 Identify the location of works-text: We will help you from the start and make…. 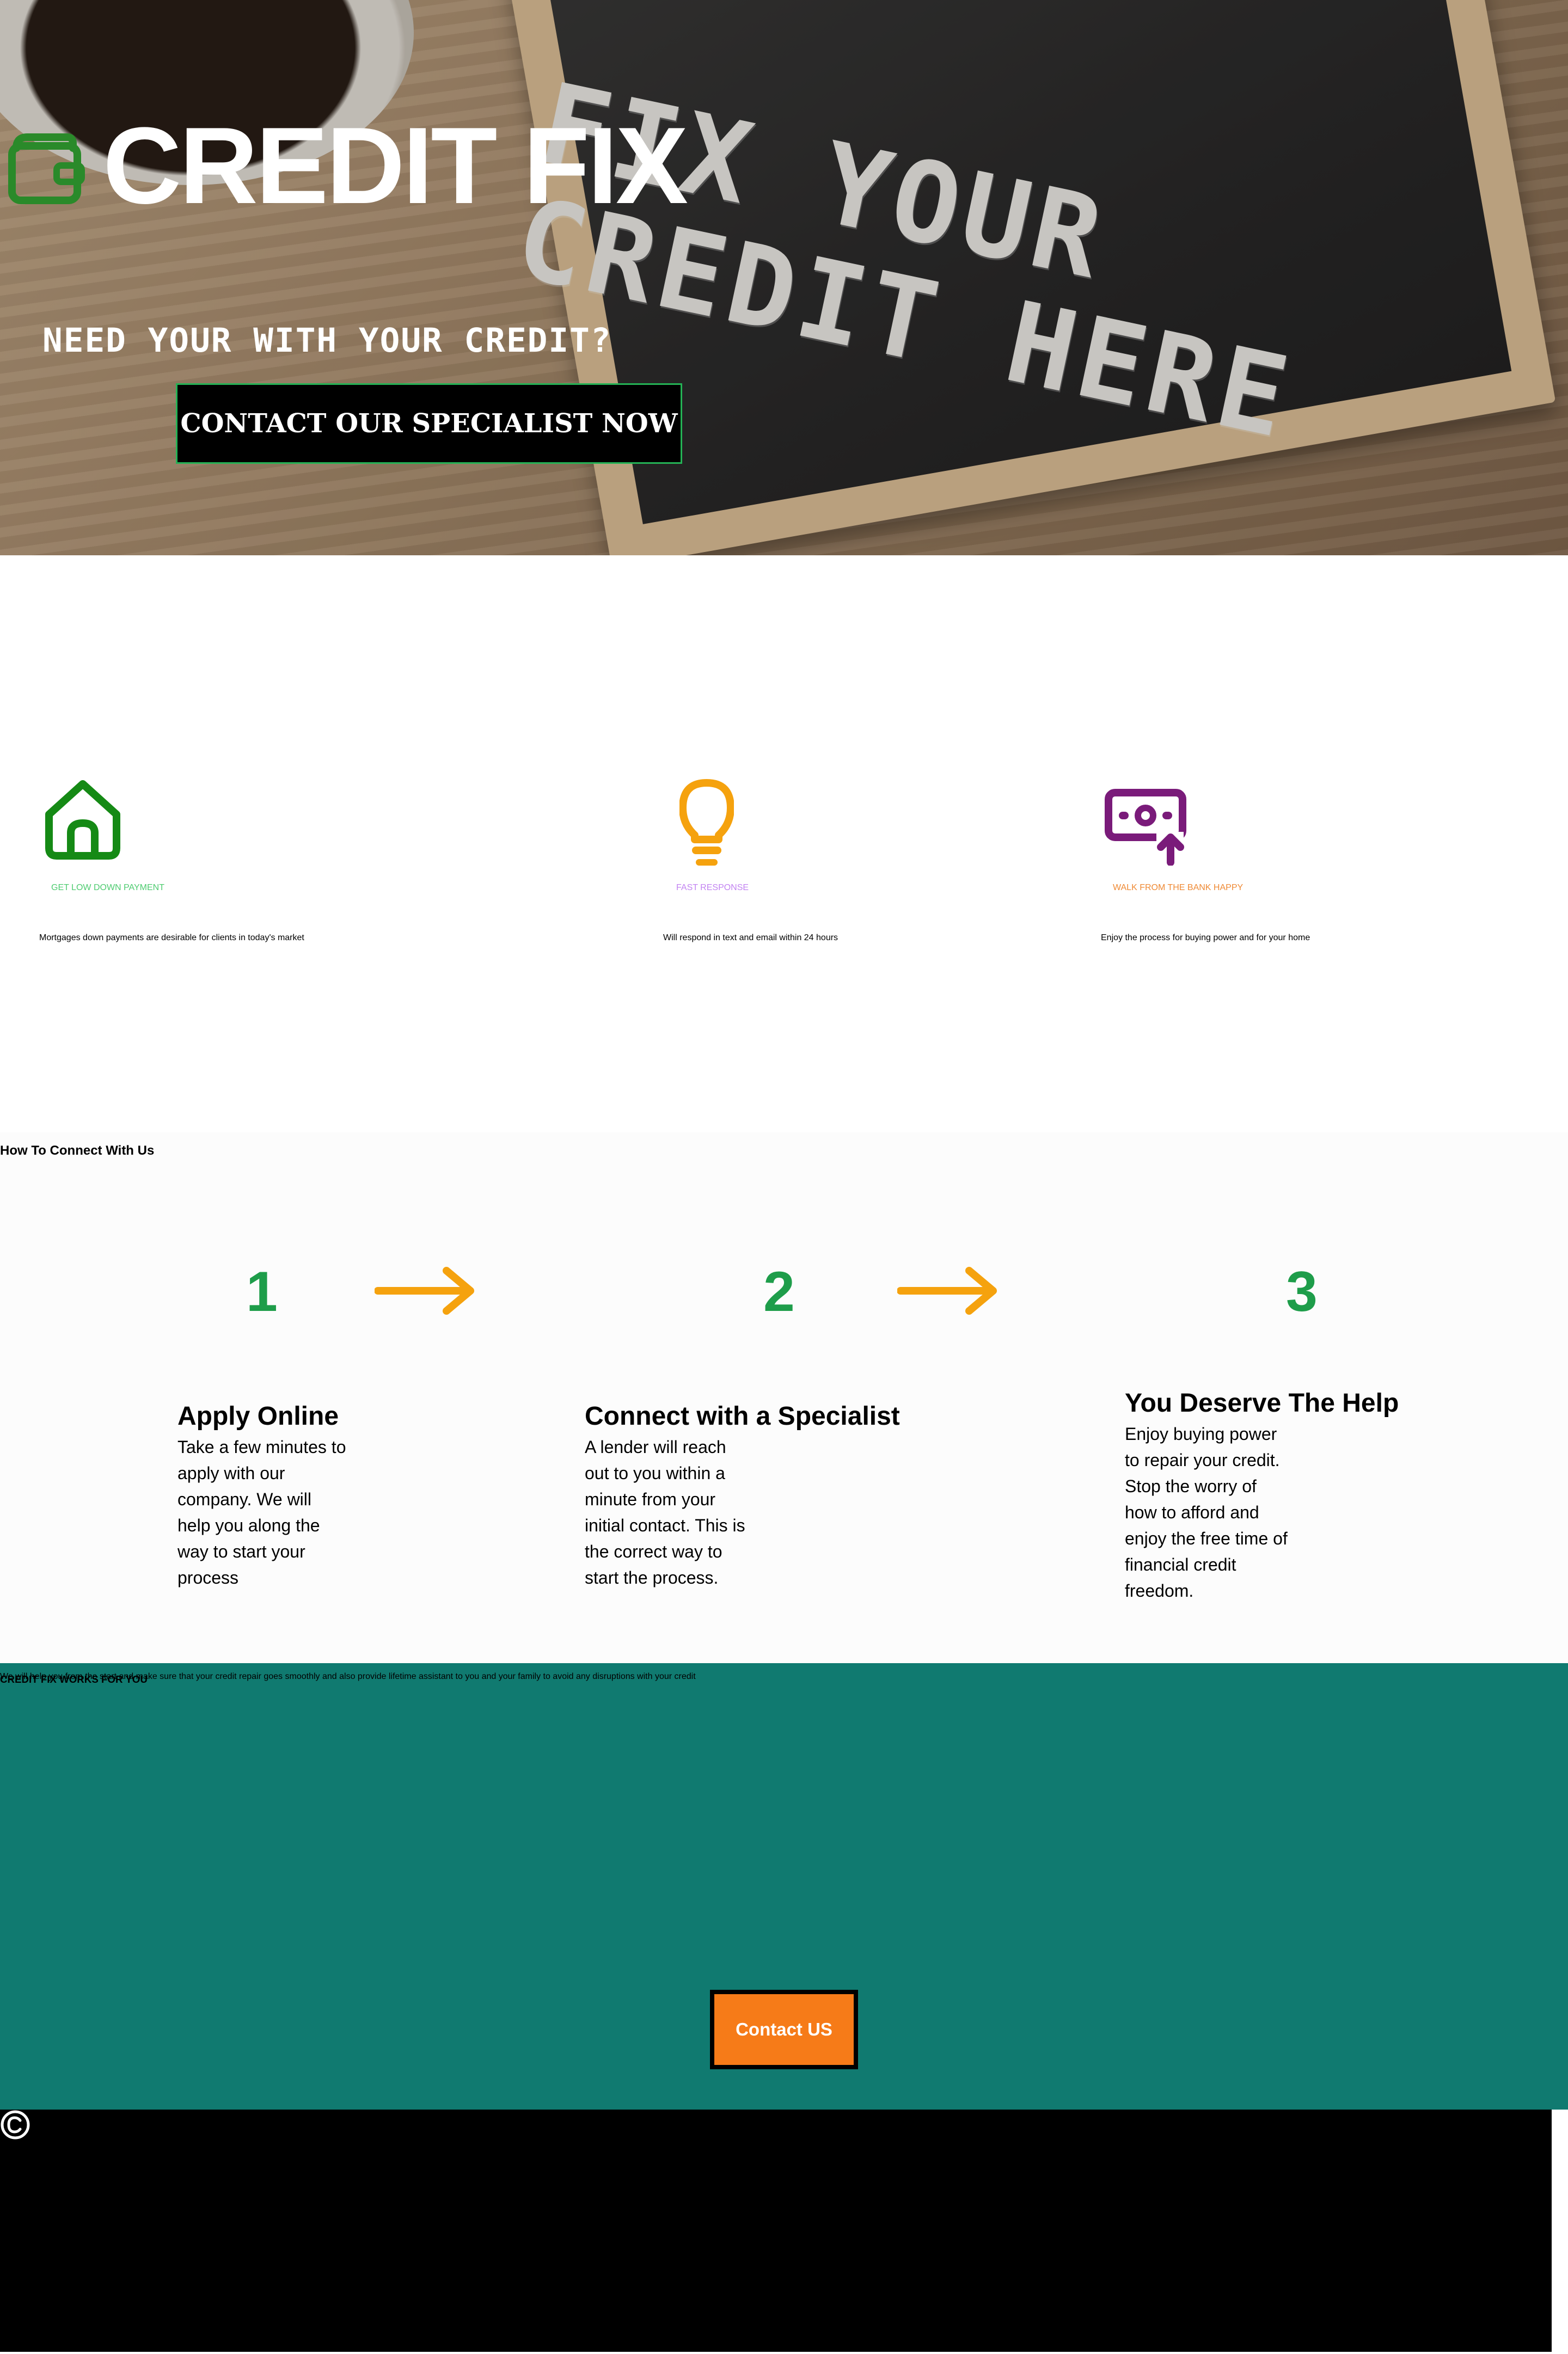
(348, 1676).